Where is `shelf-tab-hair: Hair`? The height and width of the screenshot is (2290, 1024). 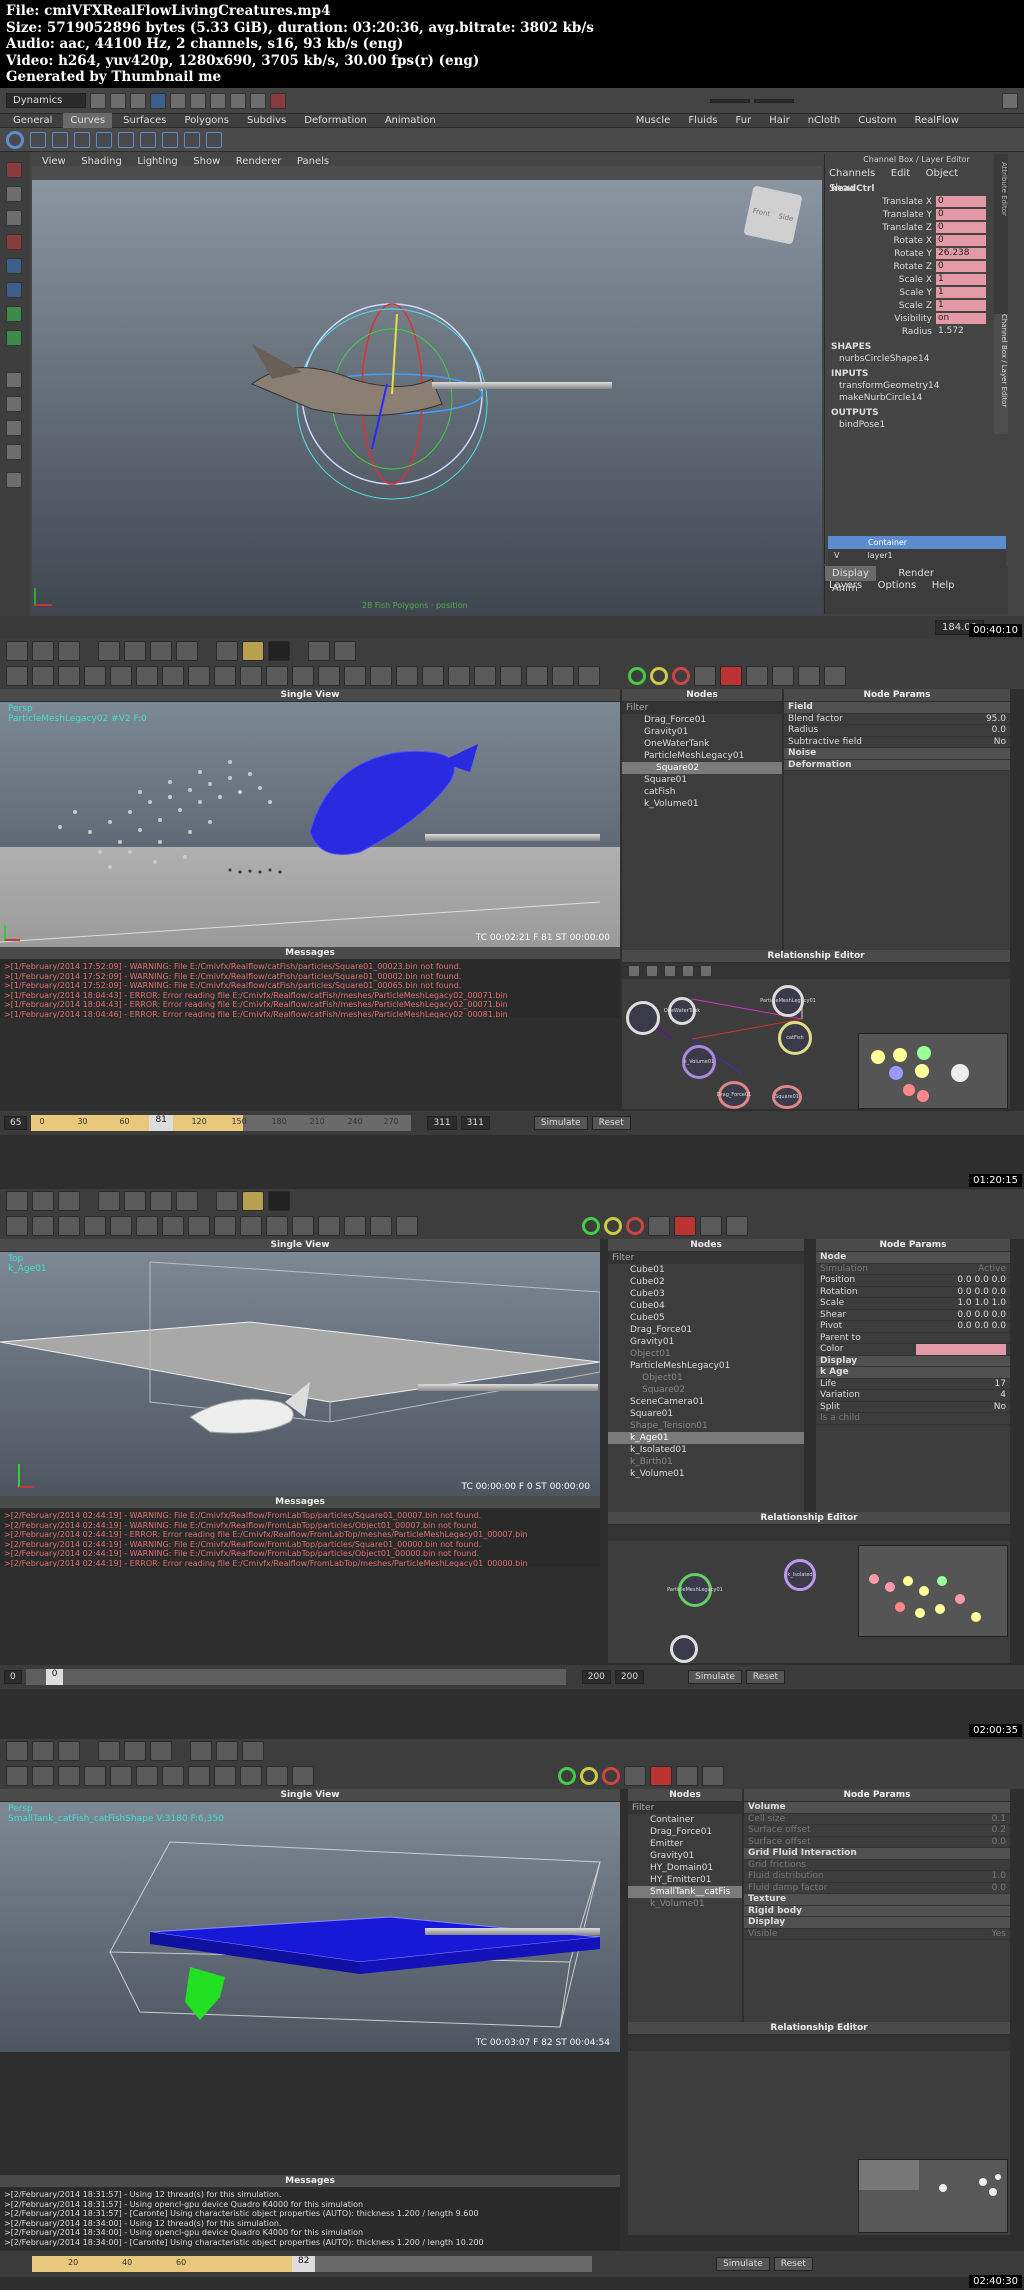 shelf-tab-hair: Hair is located at coordinates (779, 120).